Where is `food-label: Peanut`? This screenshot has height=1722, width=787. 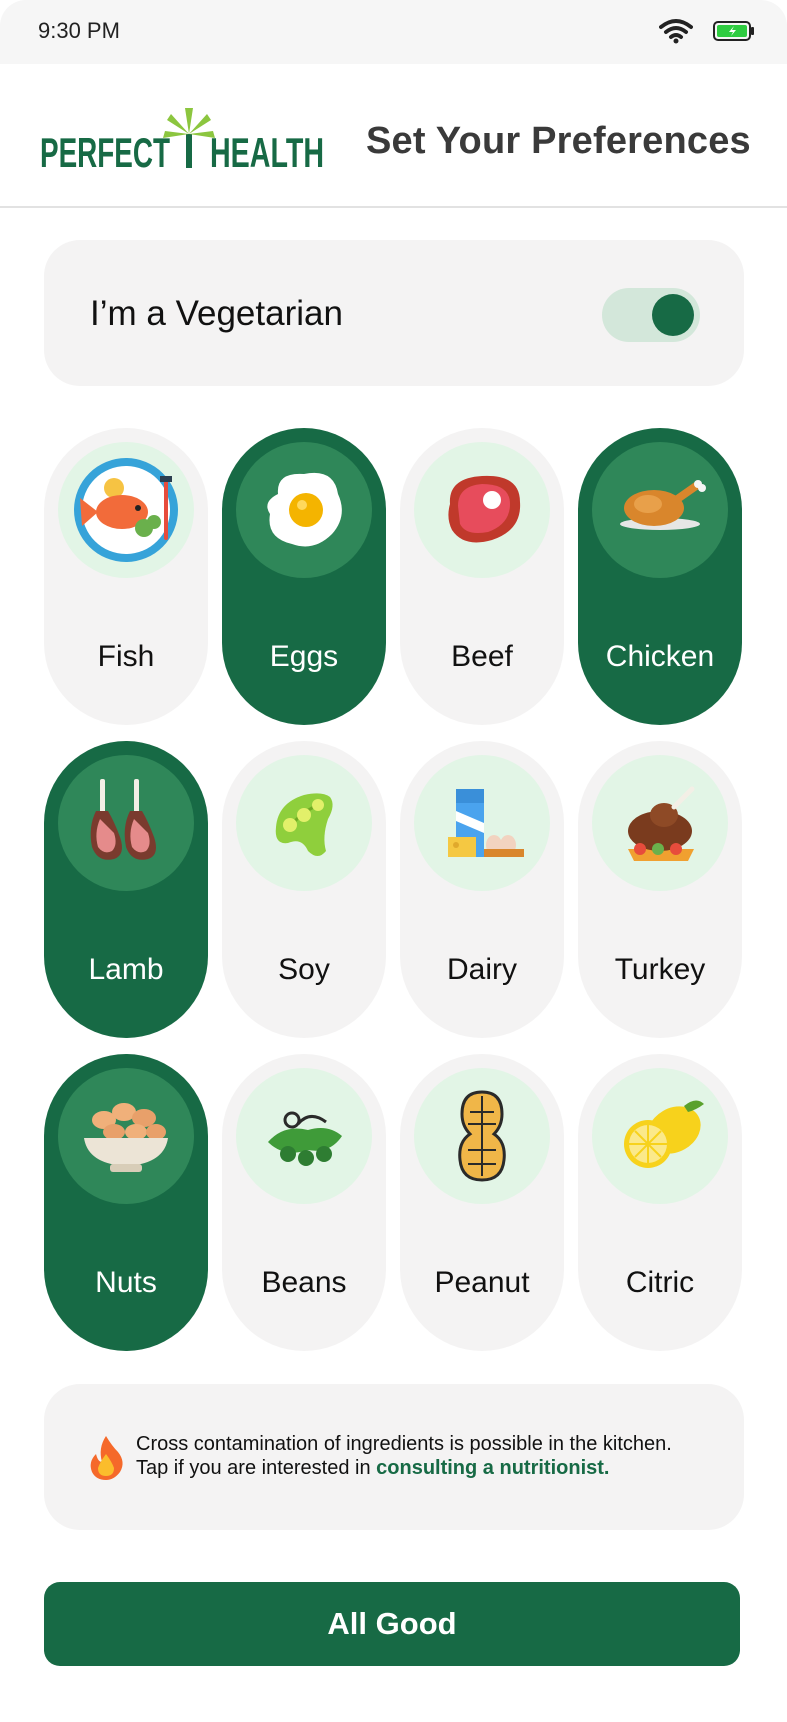
food-label: Peanut is located at coordinates (482, 1282).